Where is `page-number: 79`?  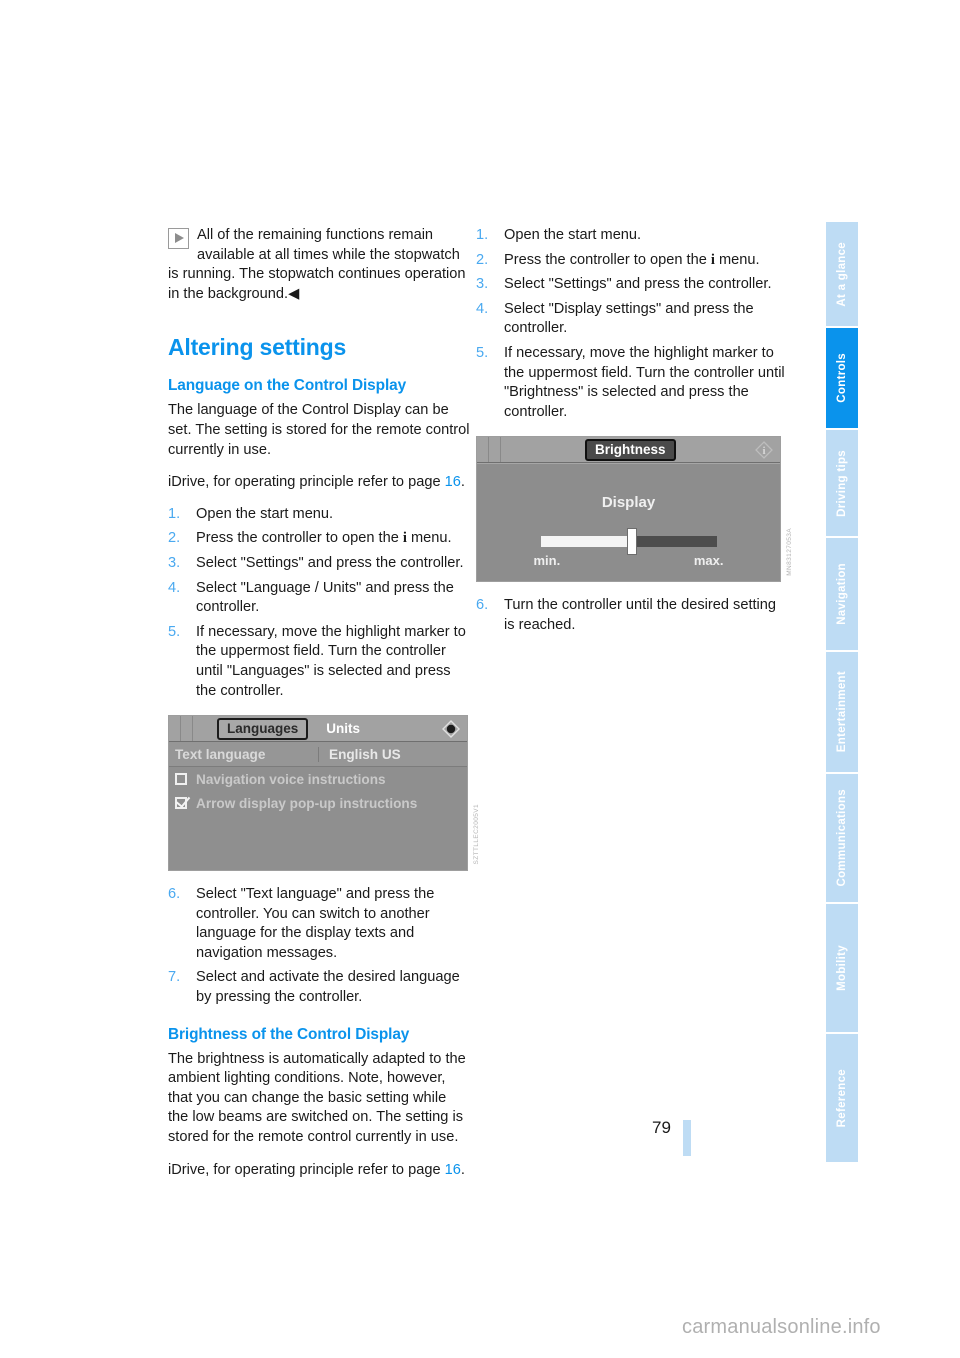 page-number: 79 is located at coordinates (661, 1127).